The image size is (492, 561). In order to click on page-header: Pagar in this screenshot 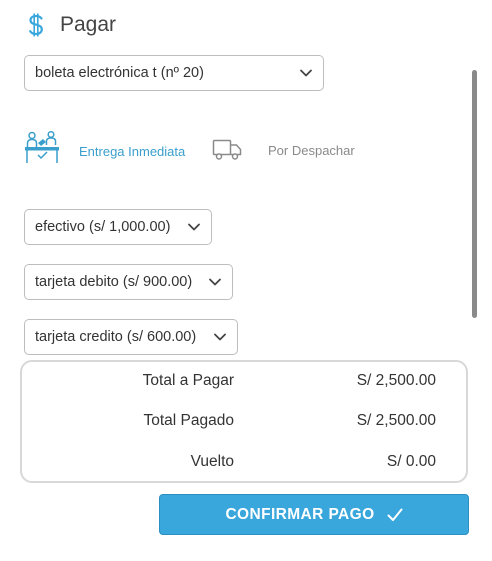, I will do `click(70, 25)`.